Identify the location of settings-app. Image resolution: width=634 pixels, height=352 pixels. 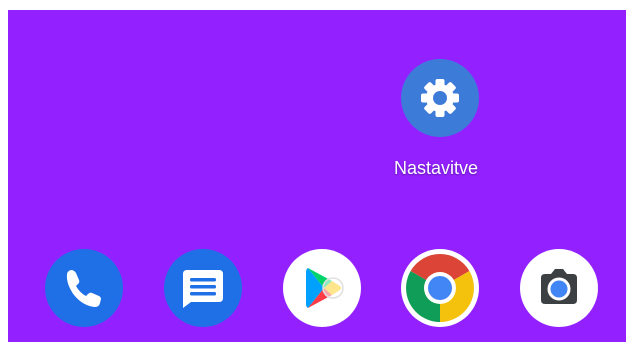
(440, 98).